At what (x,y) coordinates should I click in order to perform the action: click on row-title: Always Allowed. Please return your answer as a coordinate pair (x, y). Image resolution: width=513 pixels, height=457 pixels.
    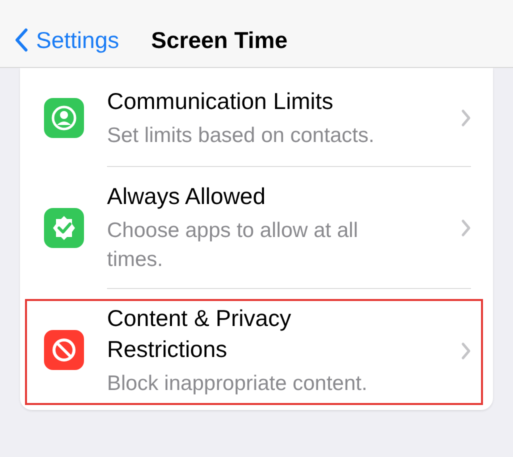
    Looking at the image, I should click on (187, 196).